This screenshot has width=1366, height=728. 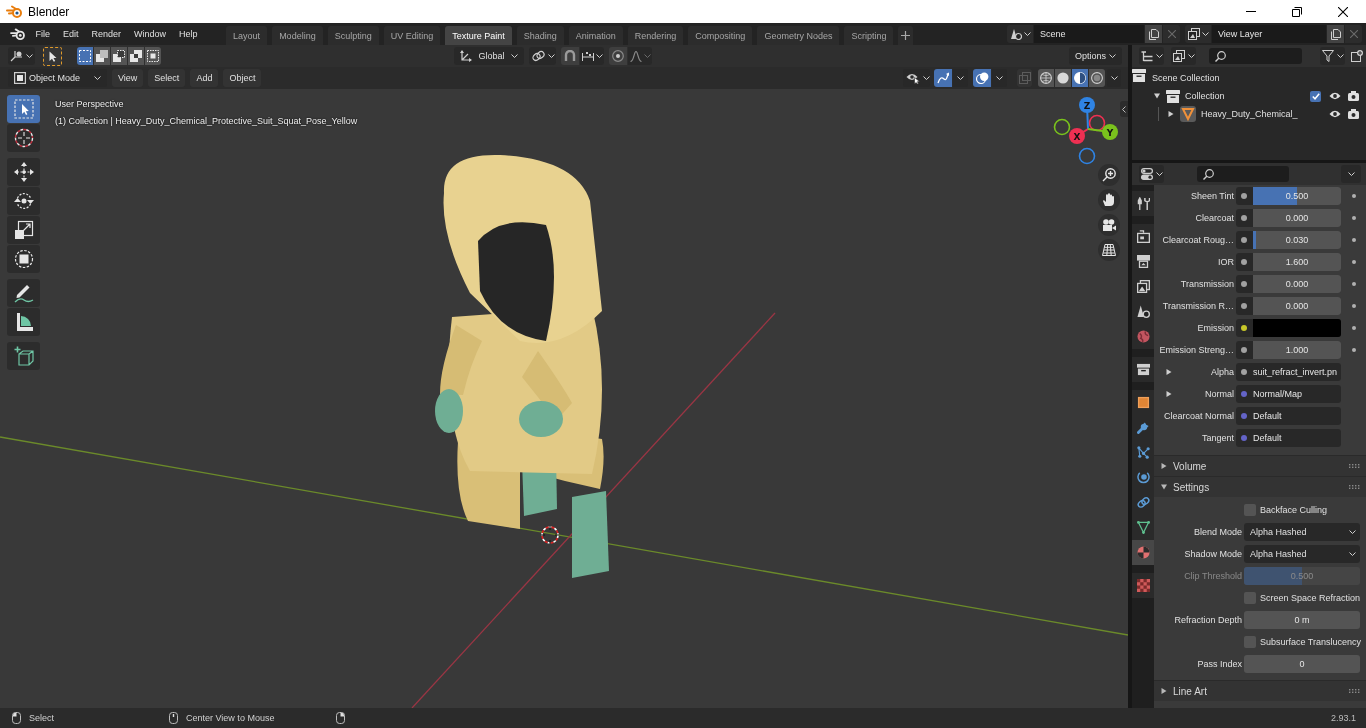 What do you see at coordinates (412, 35) in the screenshot?
I see `workspace-tab: UV Editing` at bounding box center [412, 35].